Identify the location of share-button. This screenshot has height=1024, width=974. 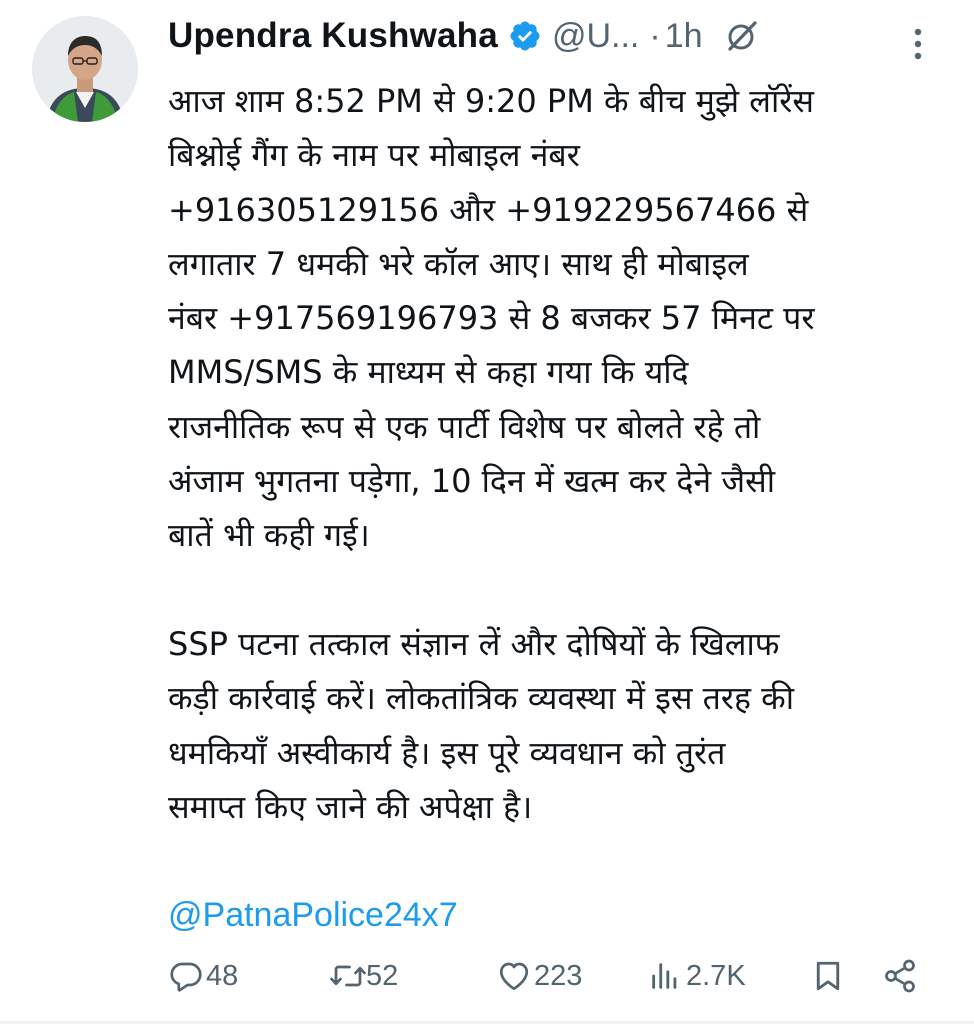
(900, 976).